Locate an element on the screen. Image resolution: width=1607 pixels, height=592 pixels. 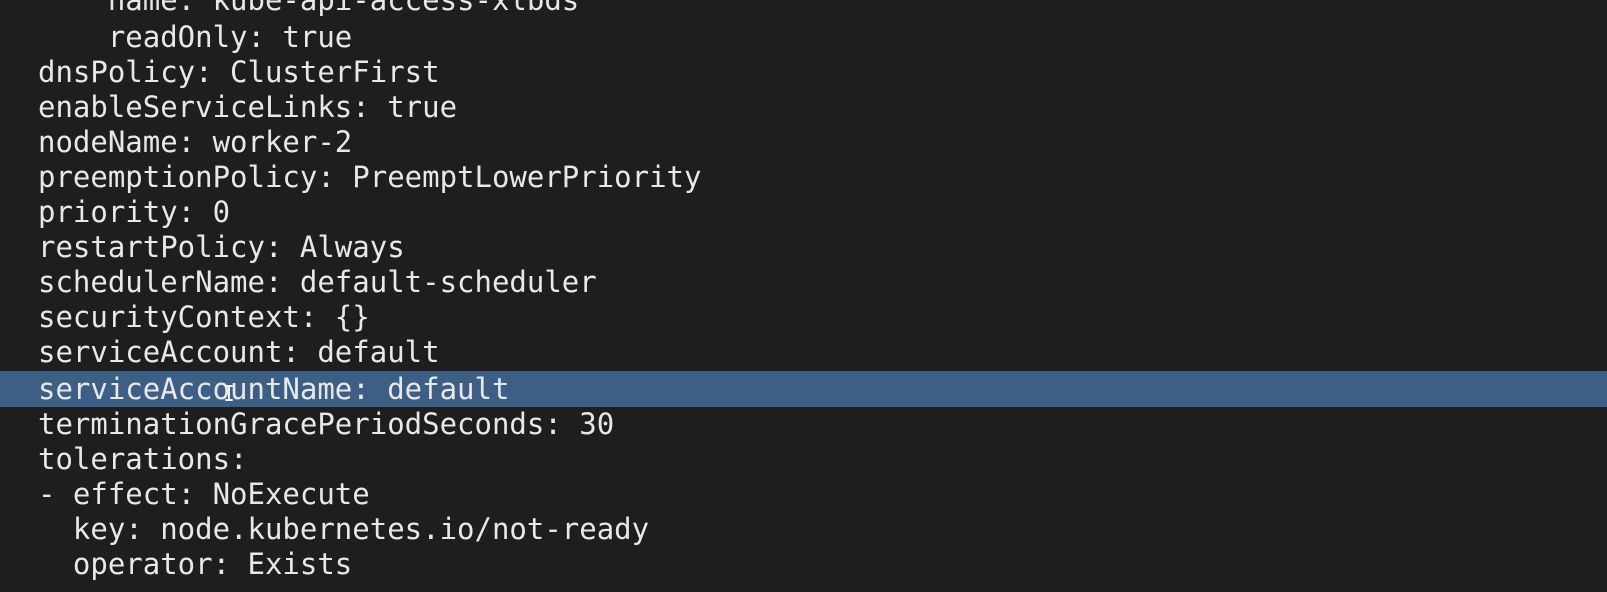
yaml-line-dnspolicy: dnsPolicy: ClusterFirst is located at coordinates (239, 72).